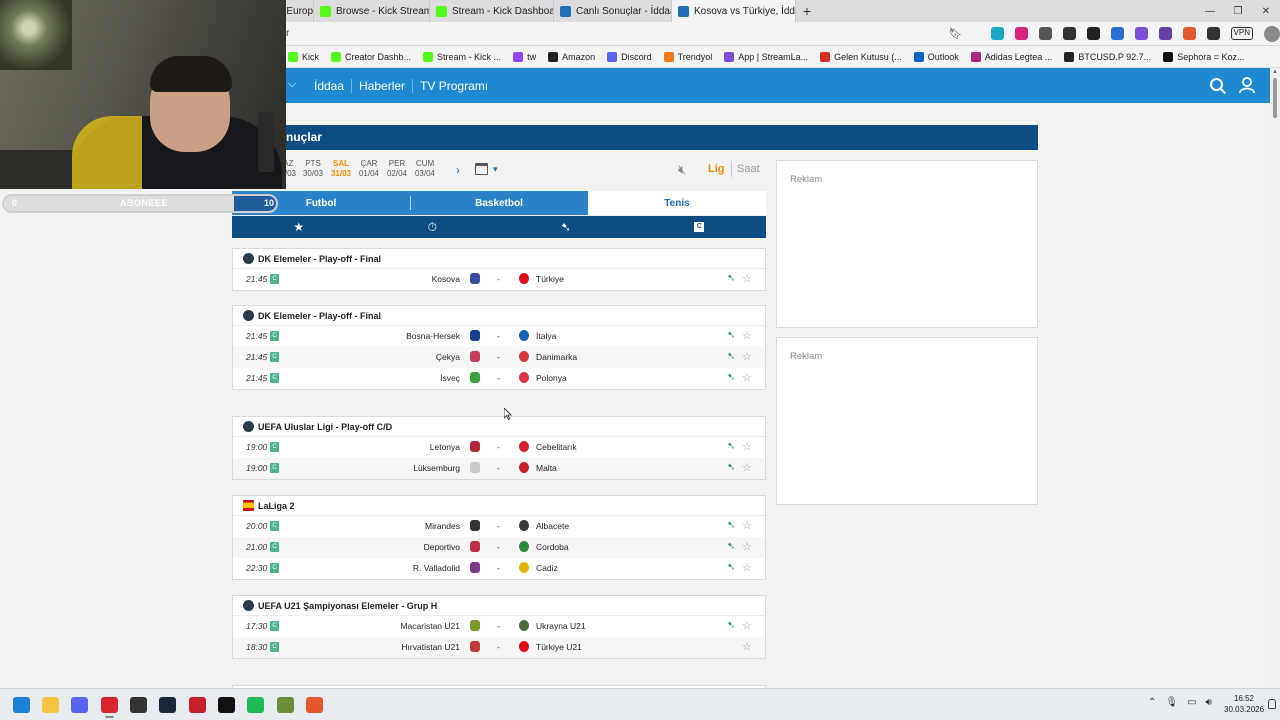 This screenshot has width=1280, height=720. What do you see at coordinates (499, 357) in the screenshot?
I see `match-row: 21:45 C Çekya - Danimarka ➷ ☆` at bounding box center [499, 357].